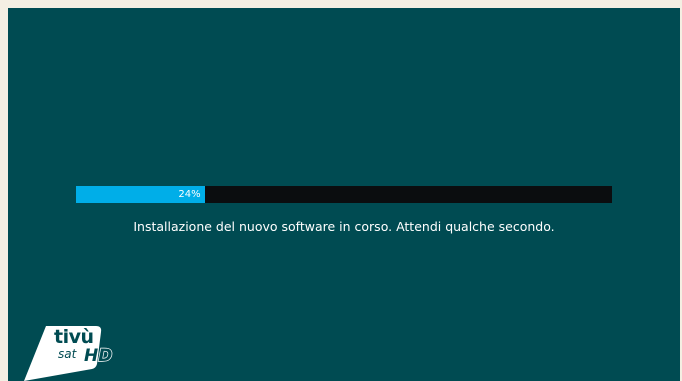 The width and height of the screenshot is (682, 381). Describe the element at coordinates (140, 194) in the screenshot. I see `progress-fill: 24%` at that location.